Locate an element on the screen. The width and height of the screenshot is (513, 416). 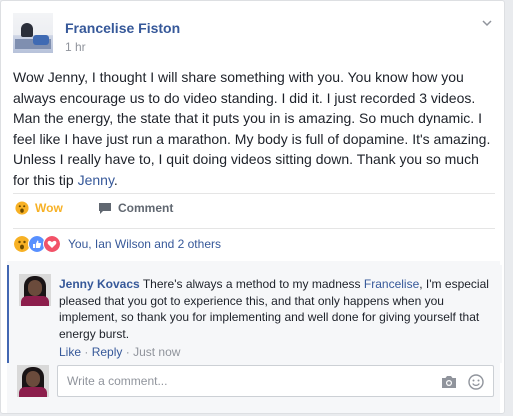
comment-icon is located at coordinates (105, 208).